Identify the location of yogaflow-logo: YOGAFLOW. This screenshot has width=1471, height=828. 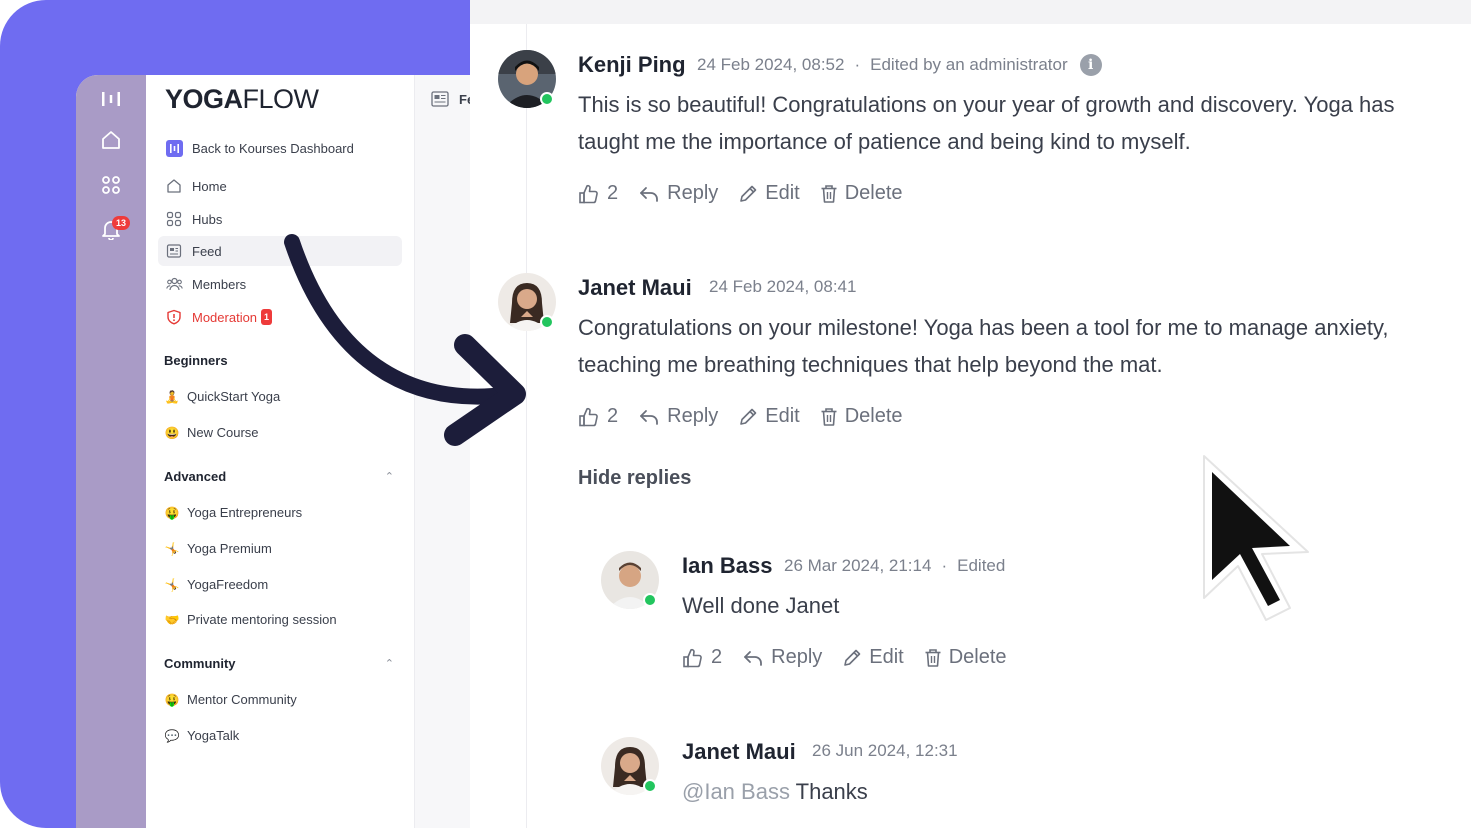
(242, 99).